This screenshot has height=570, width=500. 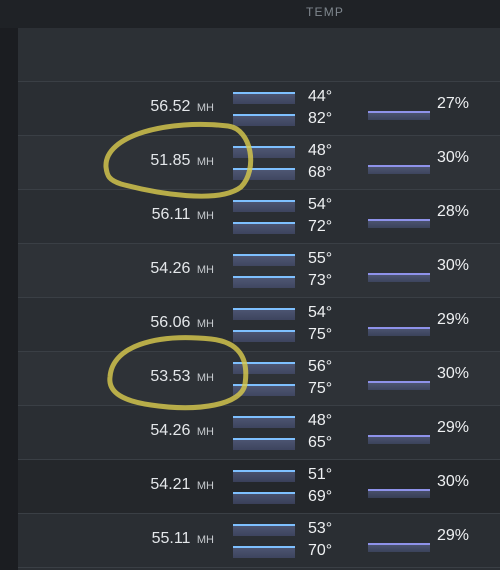 I want to click on gpu-temp-bottom: 70°, so click(x=320, y=550).